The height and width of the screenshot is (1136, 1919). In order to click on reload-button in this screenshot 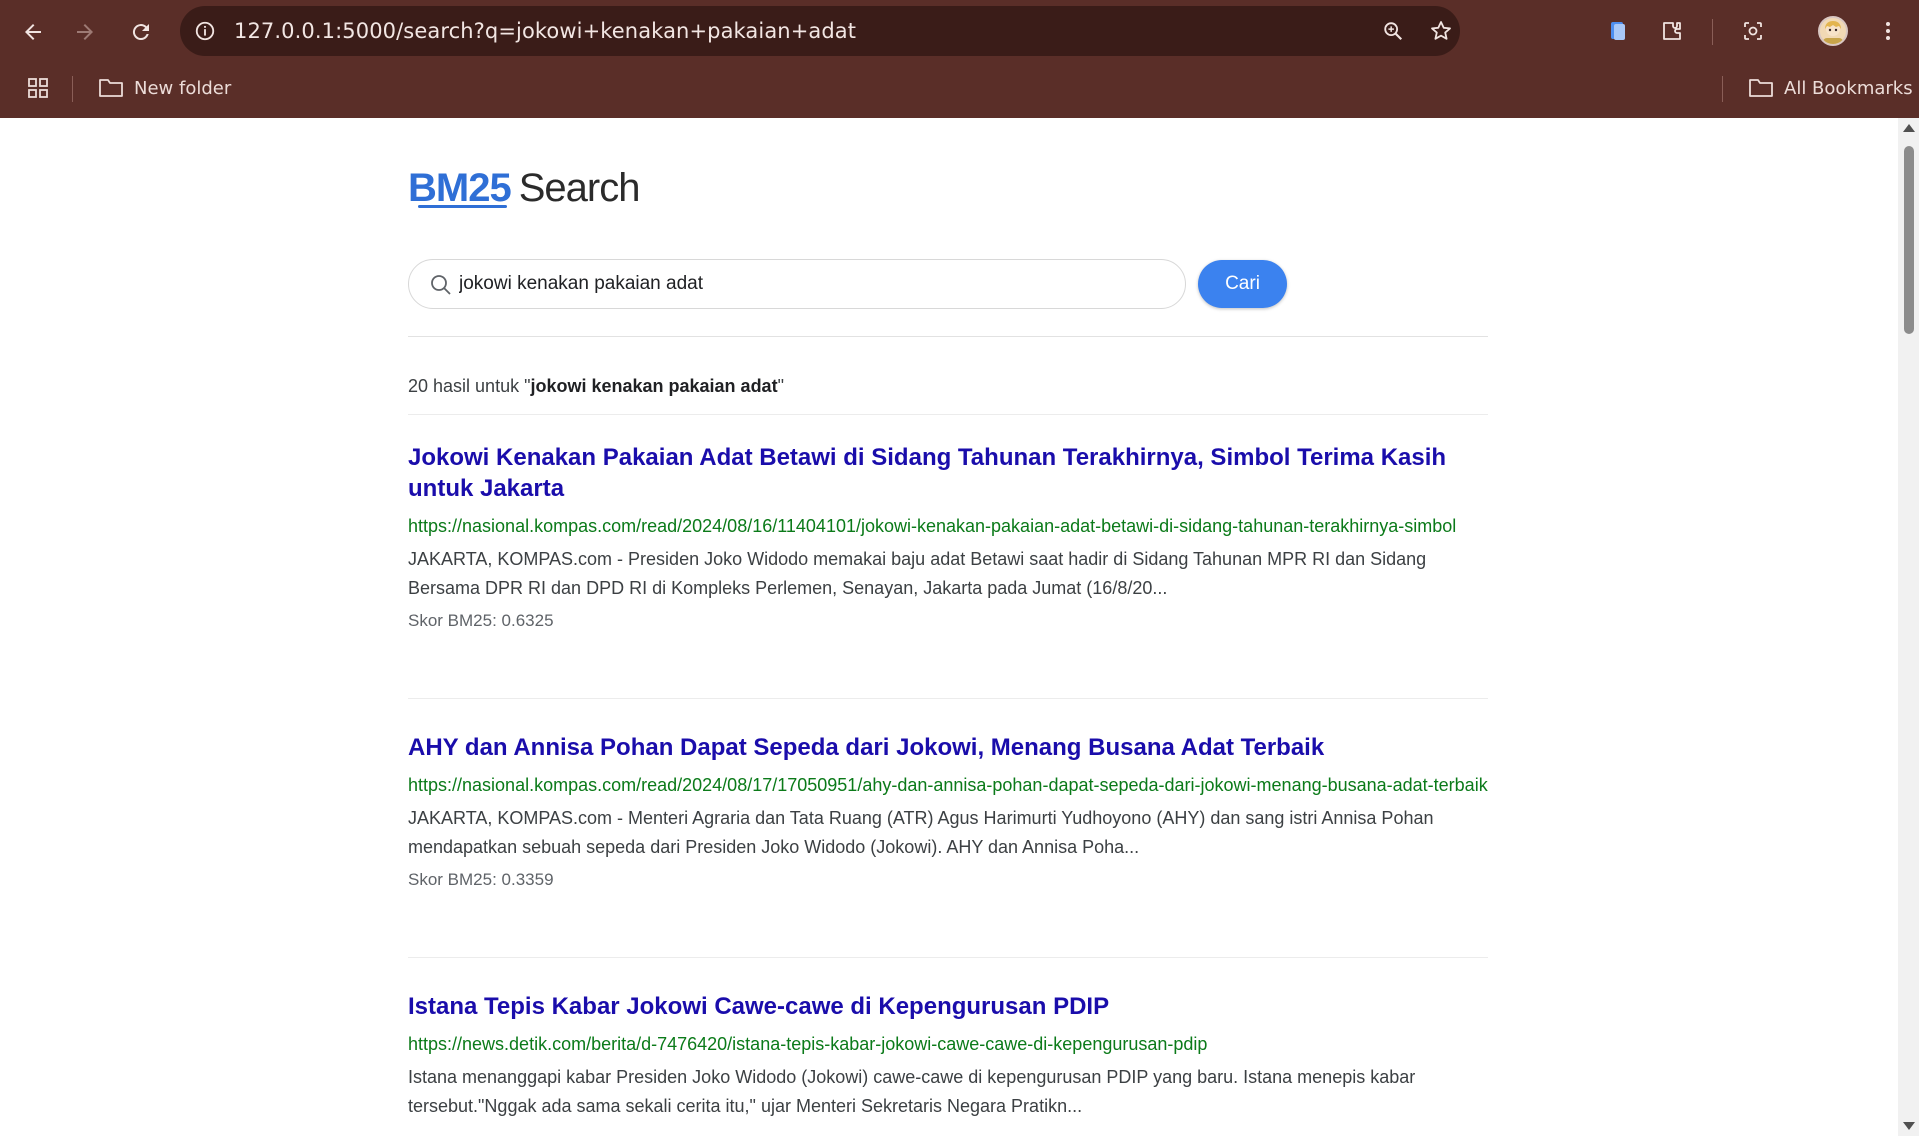, I will do `click(141, 32)`.